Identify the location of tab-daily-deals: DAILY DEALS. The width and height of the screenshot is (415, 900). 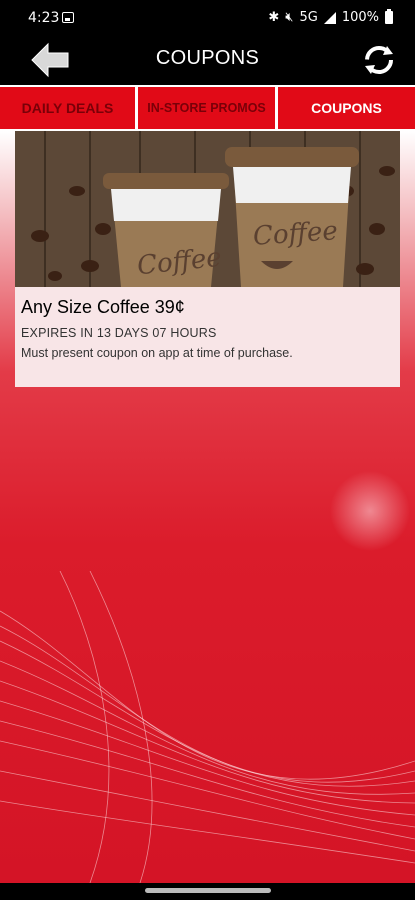
(67, 108).